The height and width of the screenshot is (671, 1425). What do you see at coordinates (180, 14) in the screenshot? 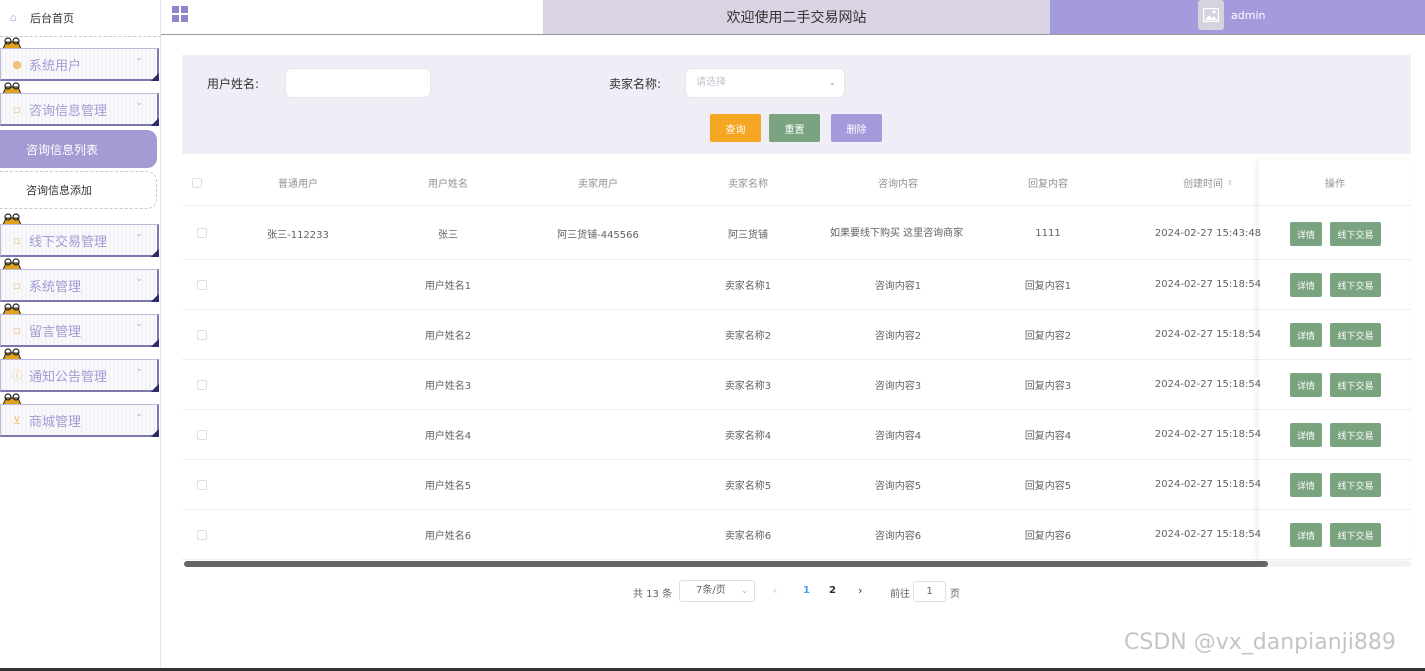
I see `grid-menu-icon` at bounding box center [180, 14].